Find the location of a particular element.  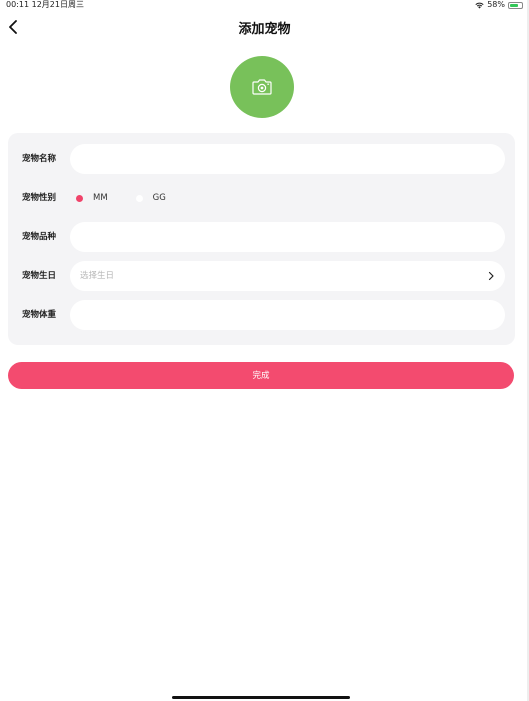

pet-avatar-upload is located at coordinates (262, 87).